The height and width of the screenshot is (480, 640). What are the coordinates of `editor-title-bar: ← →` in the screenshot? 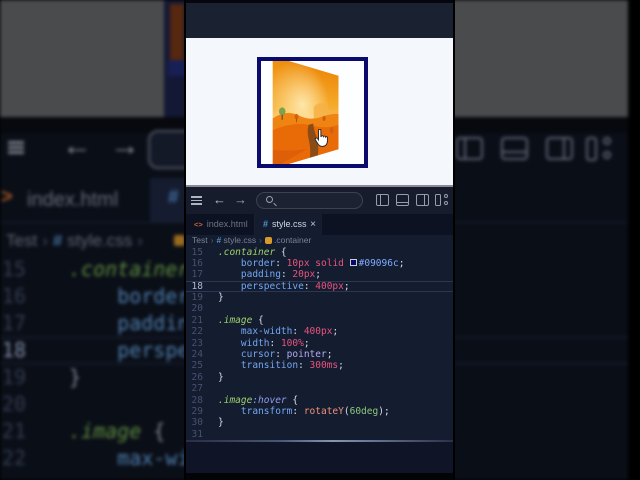 It's located at (319, 200).